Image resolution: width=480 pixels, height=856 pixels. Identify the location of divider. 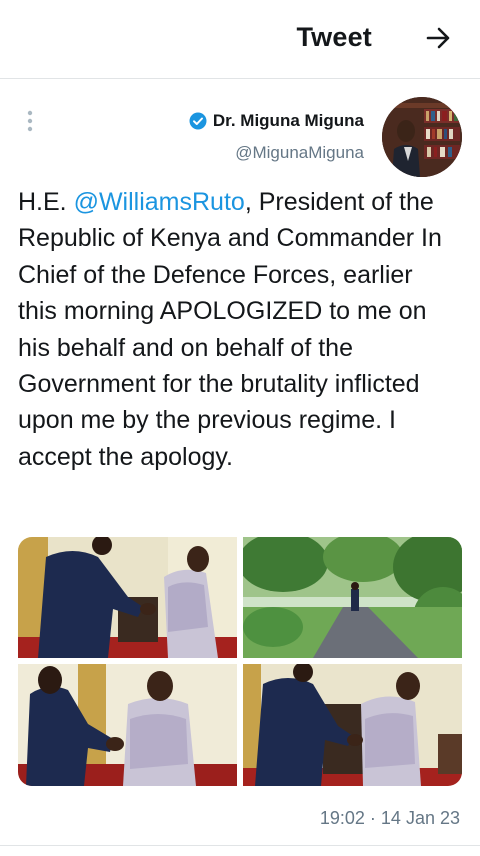
(240, 845).